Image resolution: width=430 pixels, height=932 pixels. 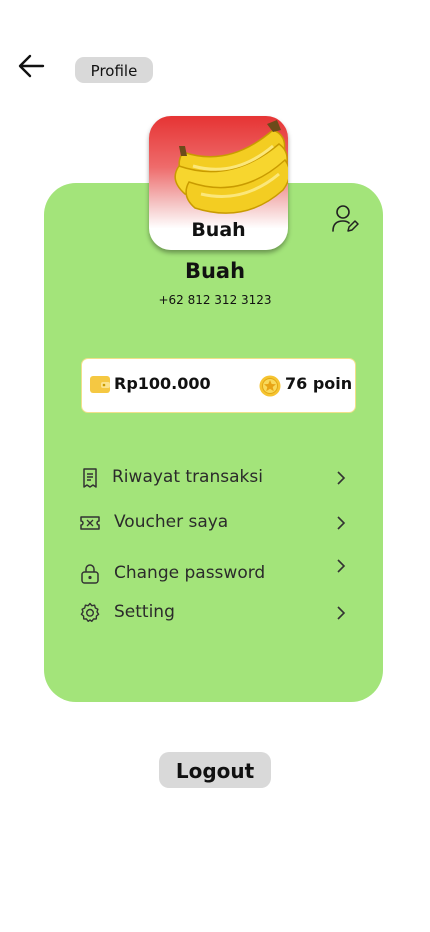 I want to click on ticket-icon, so click(x=90, y=523).